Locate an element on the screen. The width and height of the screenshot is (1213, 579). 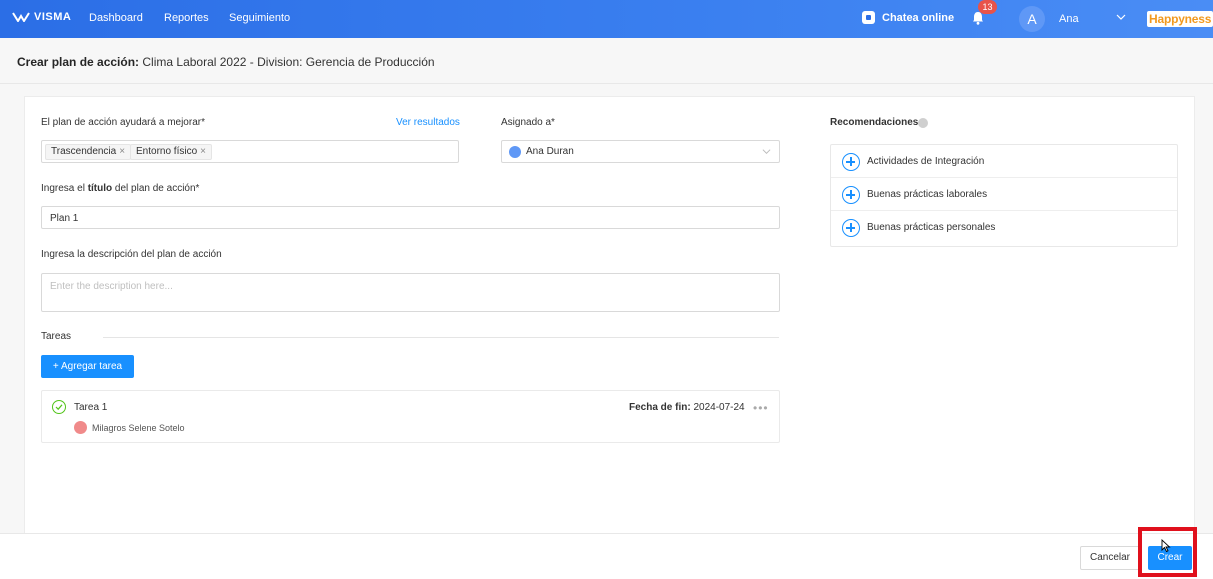
user-name: Ana is located at coordinates (1069, 19).